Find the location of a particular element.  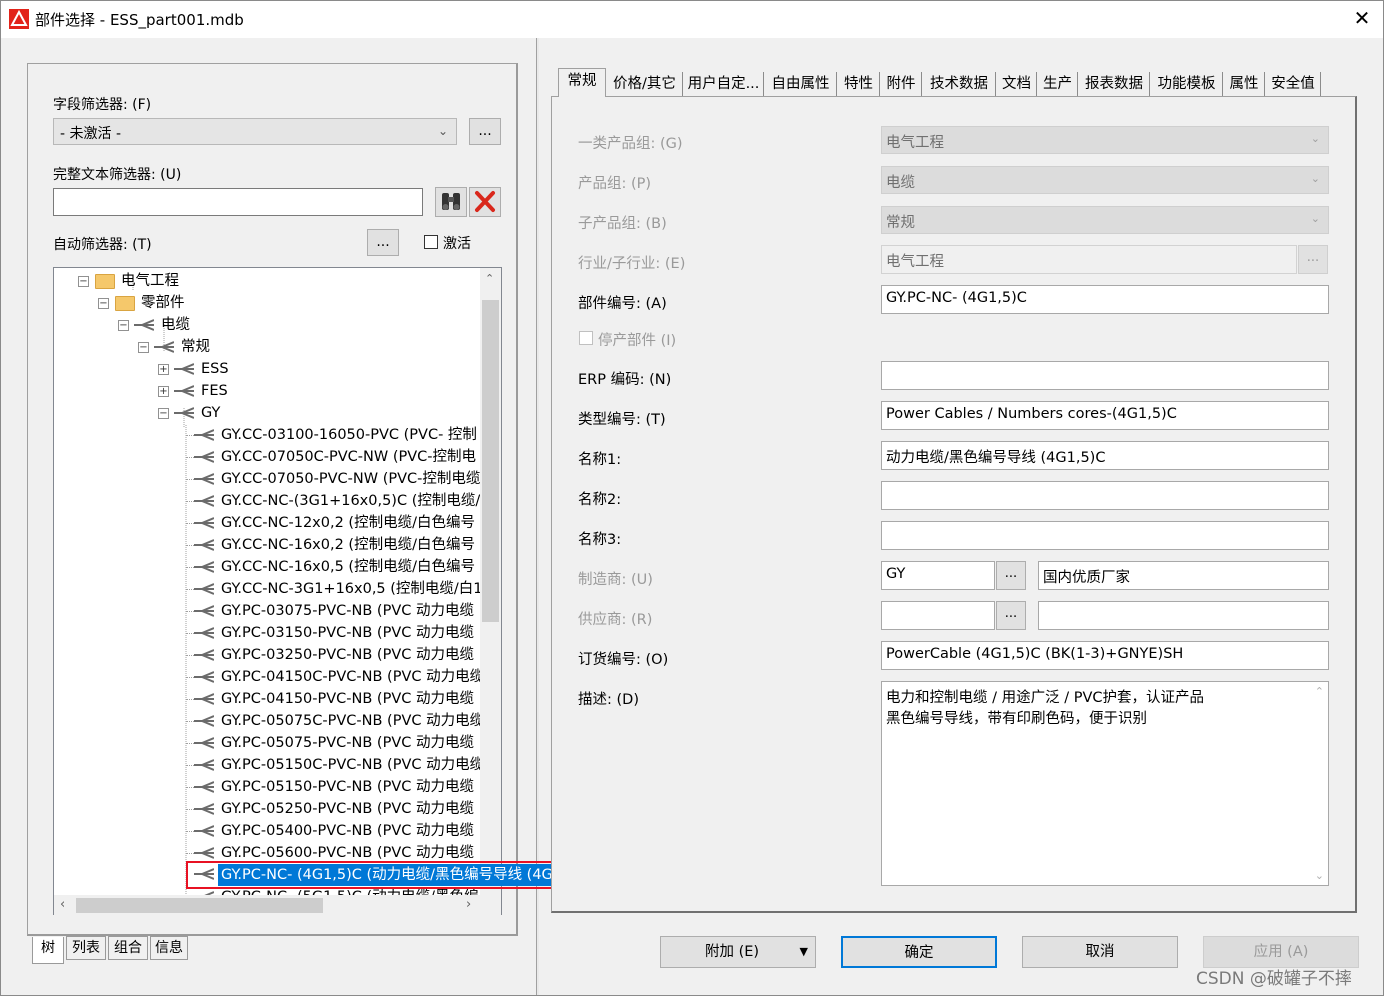

tab-info: 信息 is located at coordinates (169, 948).